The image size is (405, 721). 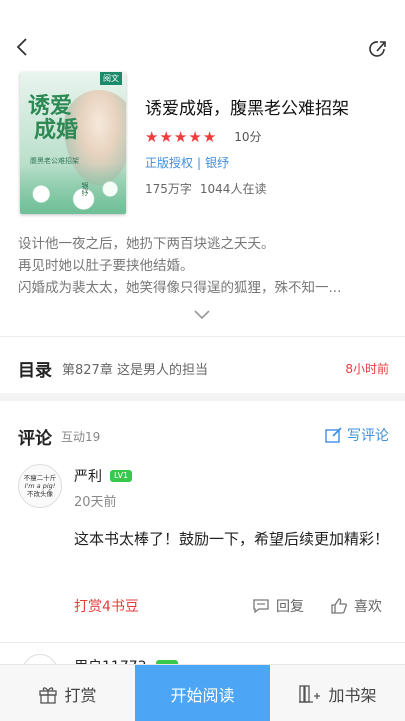 What do you see at coordinates (106, 266) in the screenshot?
I see `description-line: 再见时她以肚子要挟他结婚。` at bounding box center [106, 266].